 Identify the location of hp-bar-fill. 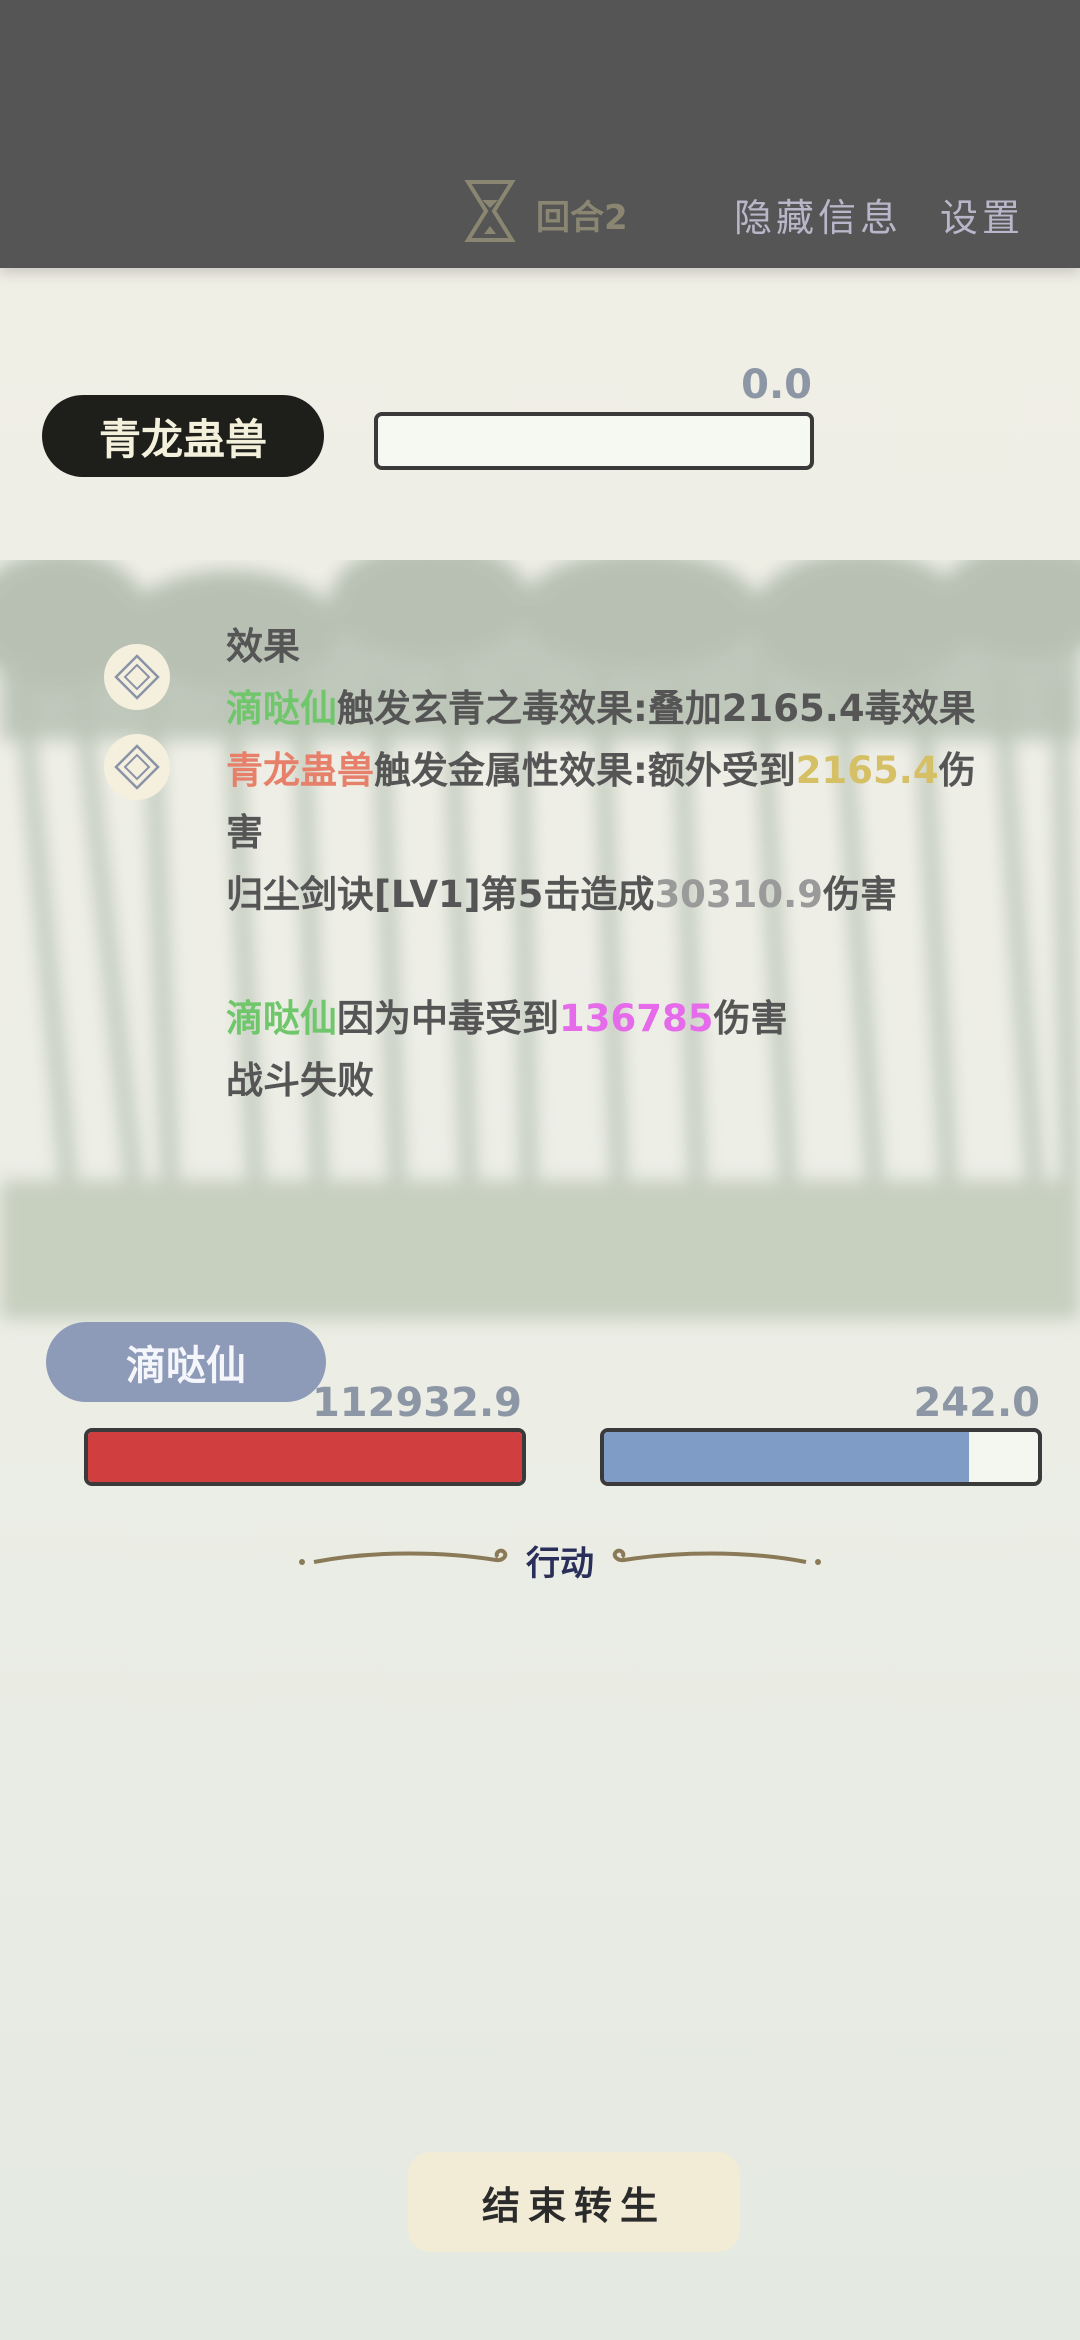
(305, 1457).